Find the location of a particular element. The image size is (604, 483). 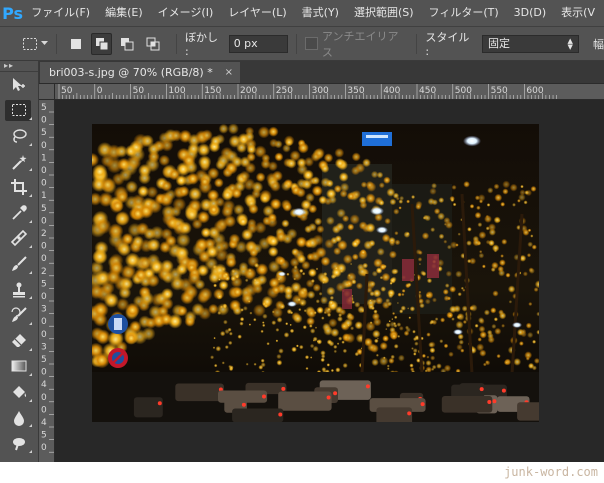

panel-collapse-icon: ▸▸ is located at coordinates (19, 66).